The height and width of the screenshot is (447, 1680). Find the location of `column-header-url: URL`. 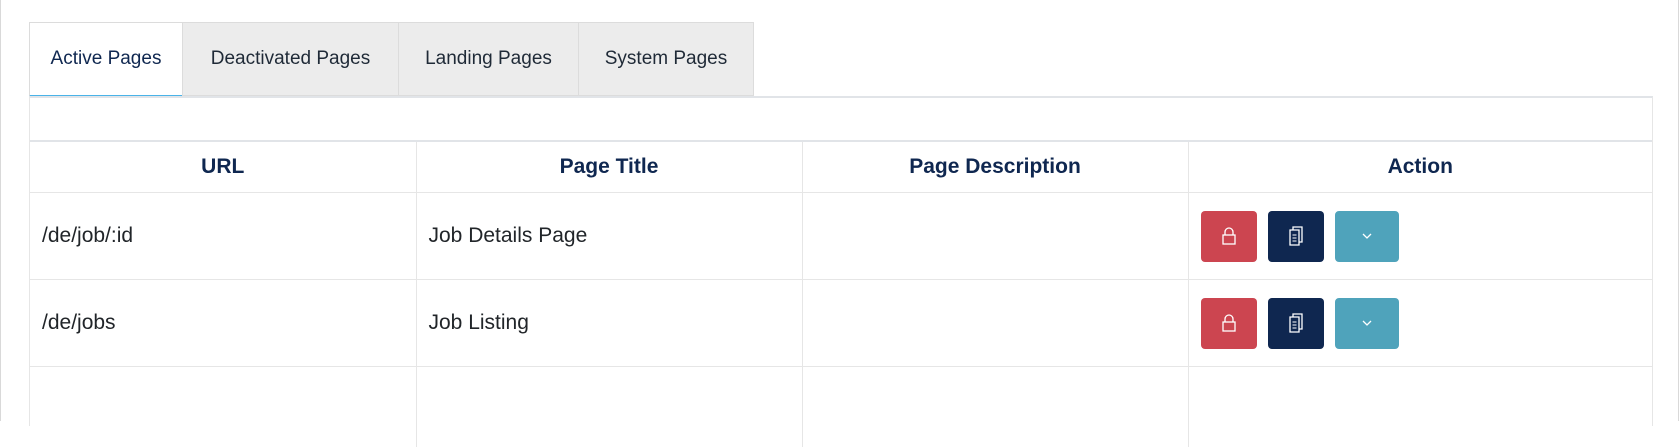

column-header-url: URL is located at coordinates (223, 167).